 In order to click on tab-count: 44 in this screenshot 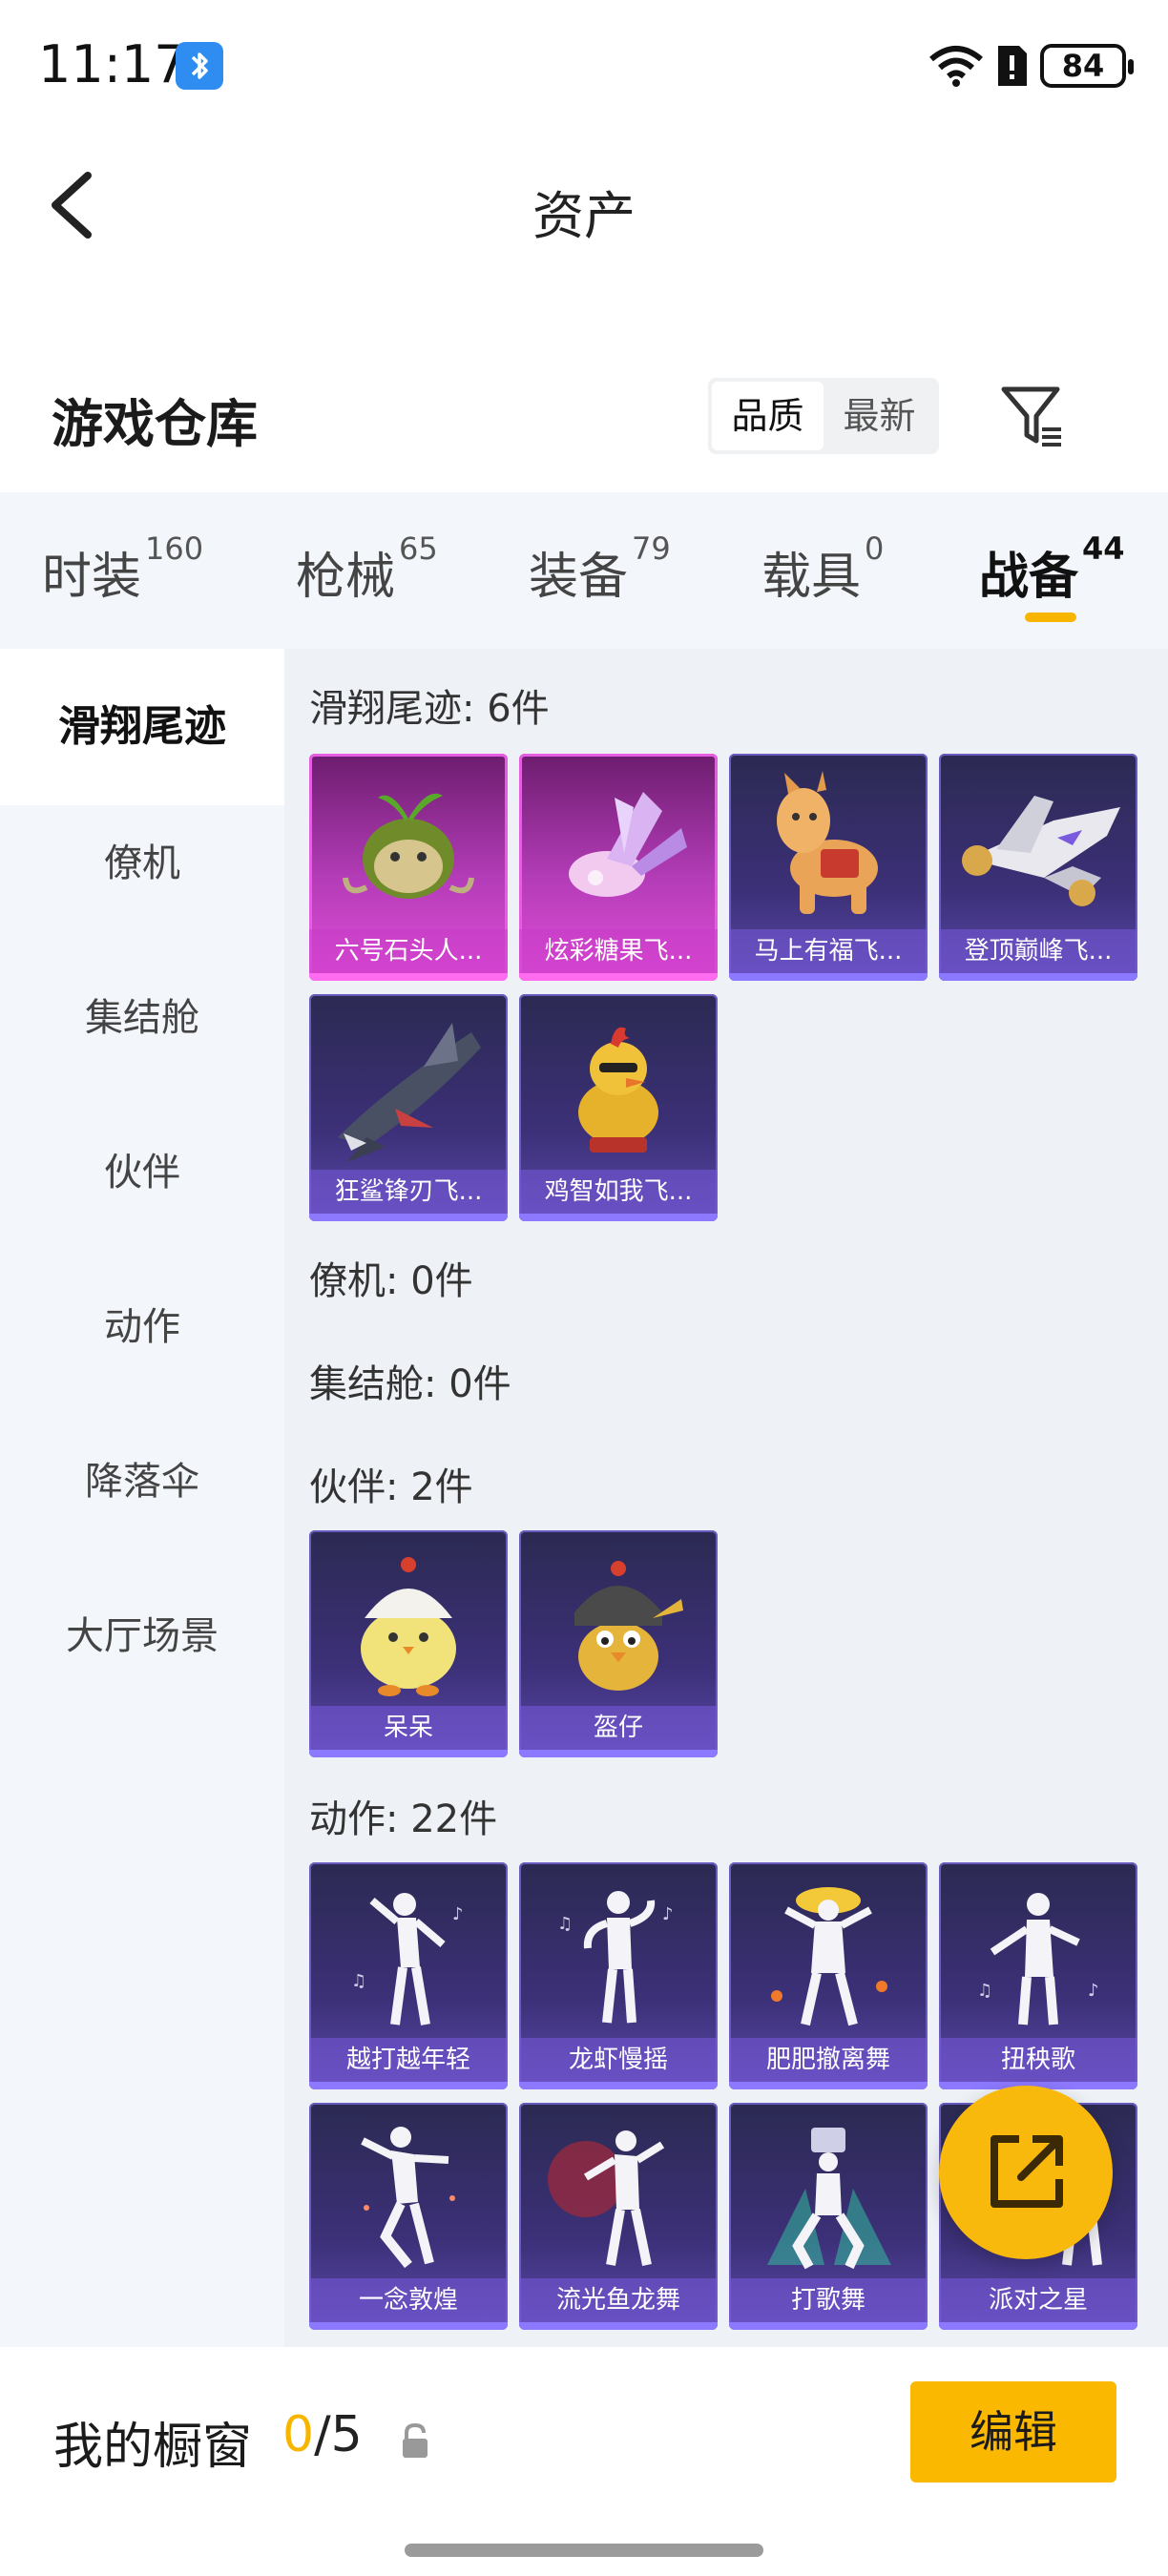, I will do `click(1103, 548)`.